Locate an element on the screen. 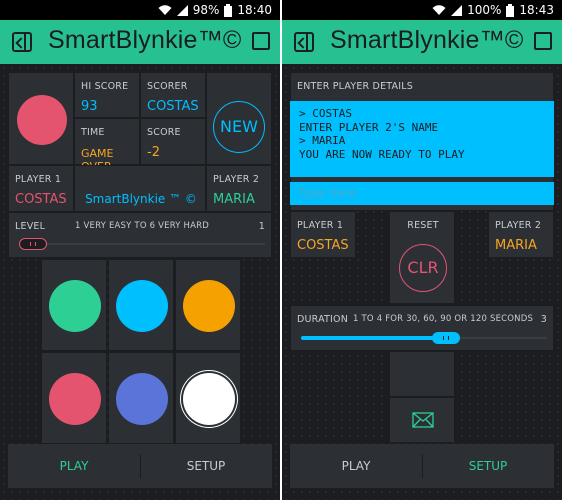 The height and width of the screenshot is (500, 562). scorer-panel: SCORER COSTAS is located at coordinates (173, 95).